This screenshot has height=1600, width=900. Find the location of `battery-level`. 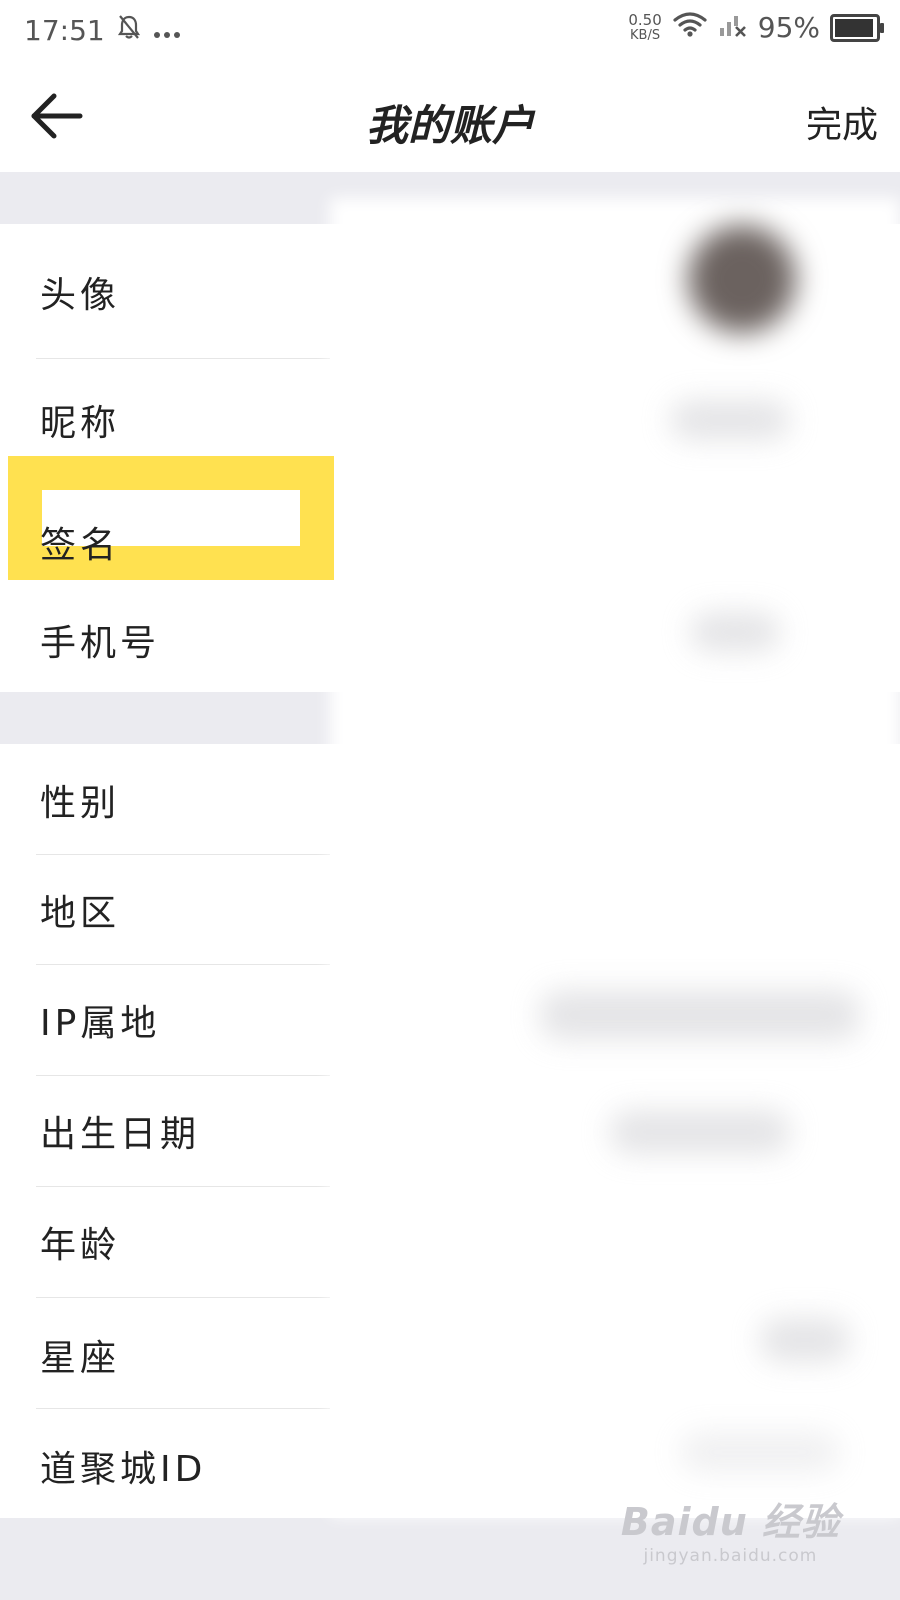

battery-level is located at coordinates (854, 27).